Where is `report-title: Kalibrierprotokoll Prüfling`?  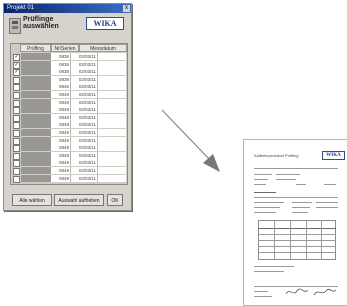 report-title: Kalibrierprotokoll Prüfling is located at coordinates (276, 155).